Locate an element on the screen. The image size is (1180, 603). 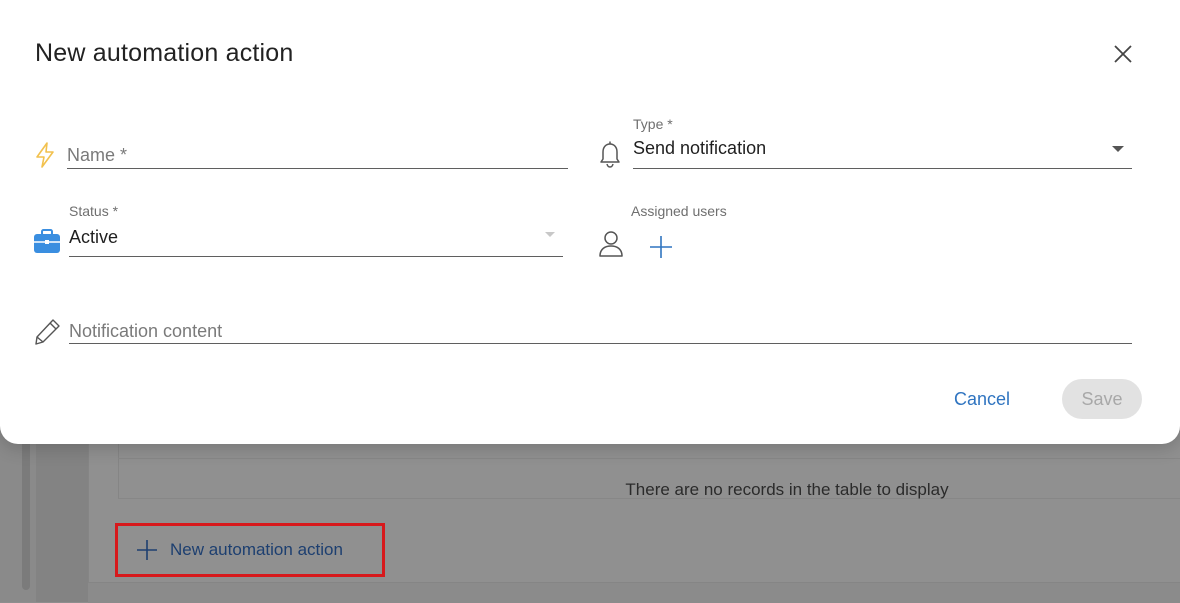
background-scrollbar is located at coordinates (26, 515).